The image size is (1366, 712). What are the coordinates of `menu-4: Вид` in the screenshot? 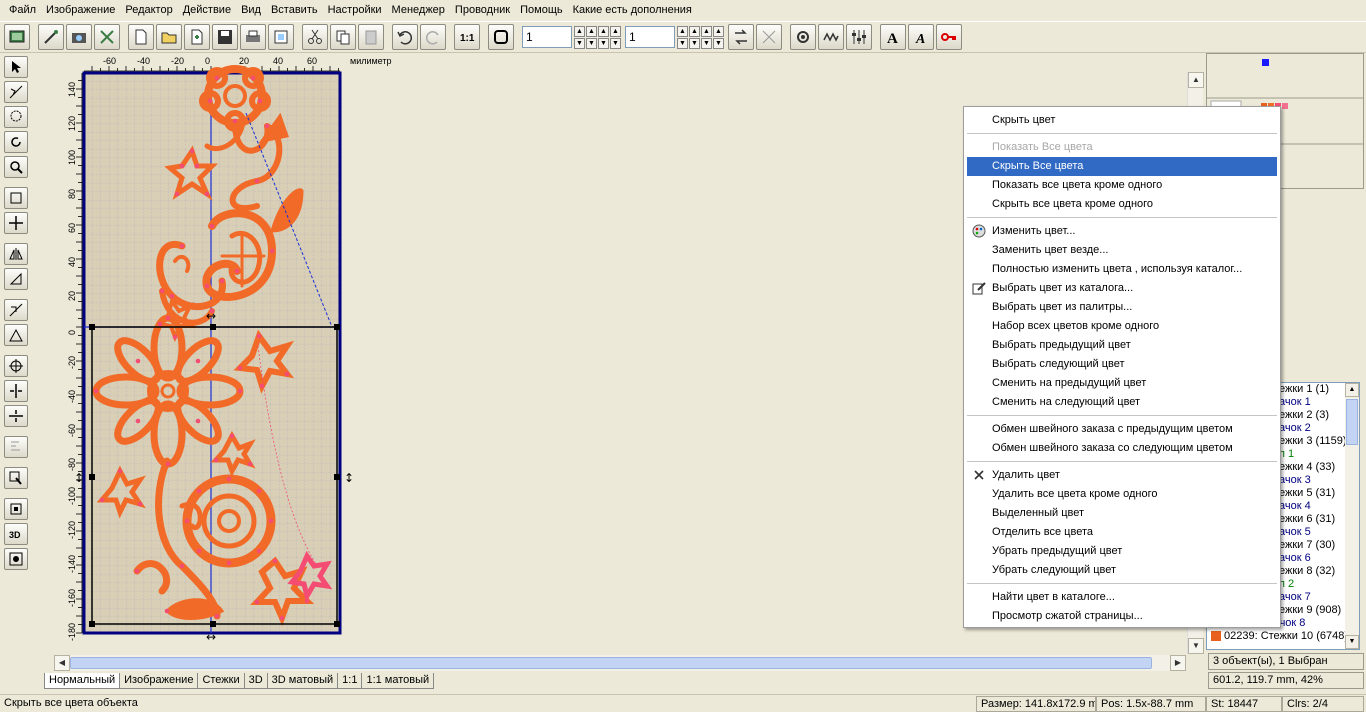 It's located at (251, 10).